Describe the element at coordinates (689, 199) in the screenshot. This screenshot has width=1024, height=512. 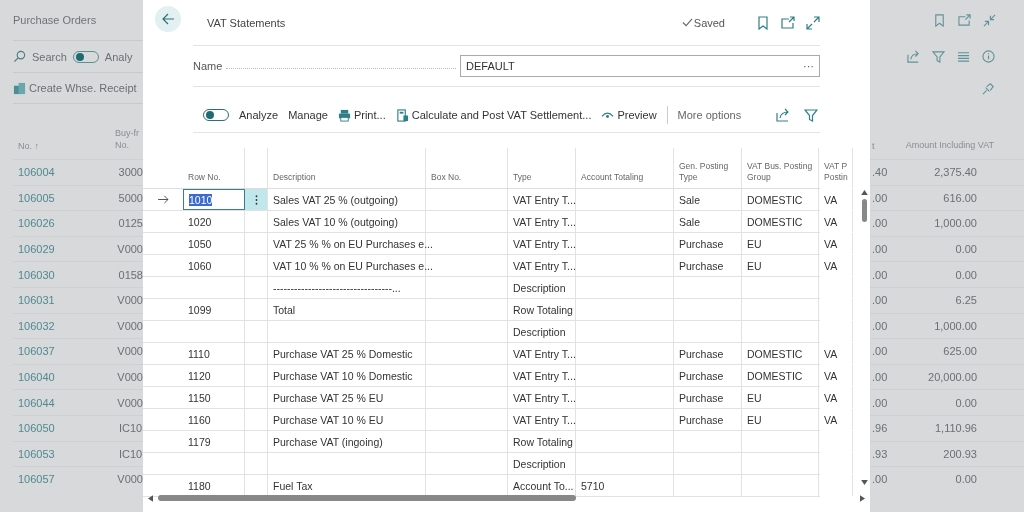
I see `table-cell: Sale` at that location.